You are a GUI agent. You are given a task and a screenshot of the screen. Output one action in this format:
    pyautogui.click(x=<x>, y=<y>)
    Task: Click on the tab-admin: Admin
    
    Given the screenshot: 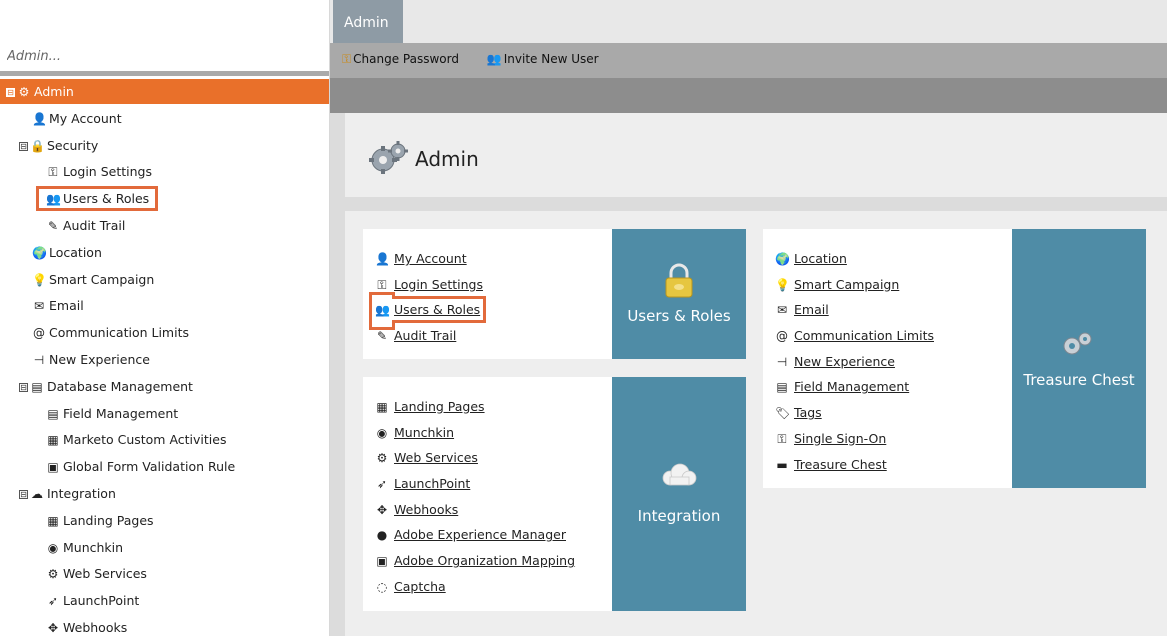 What is the action you would take?
    pyautogui.click(x=368, y=21)
    